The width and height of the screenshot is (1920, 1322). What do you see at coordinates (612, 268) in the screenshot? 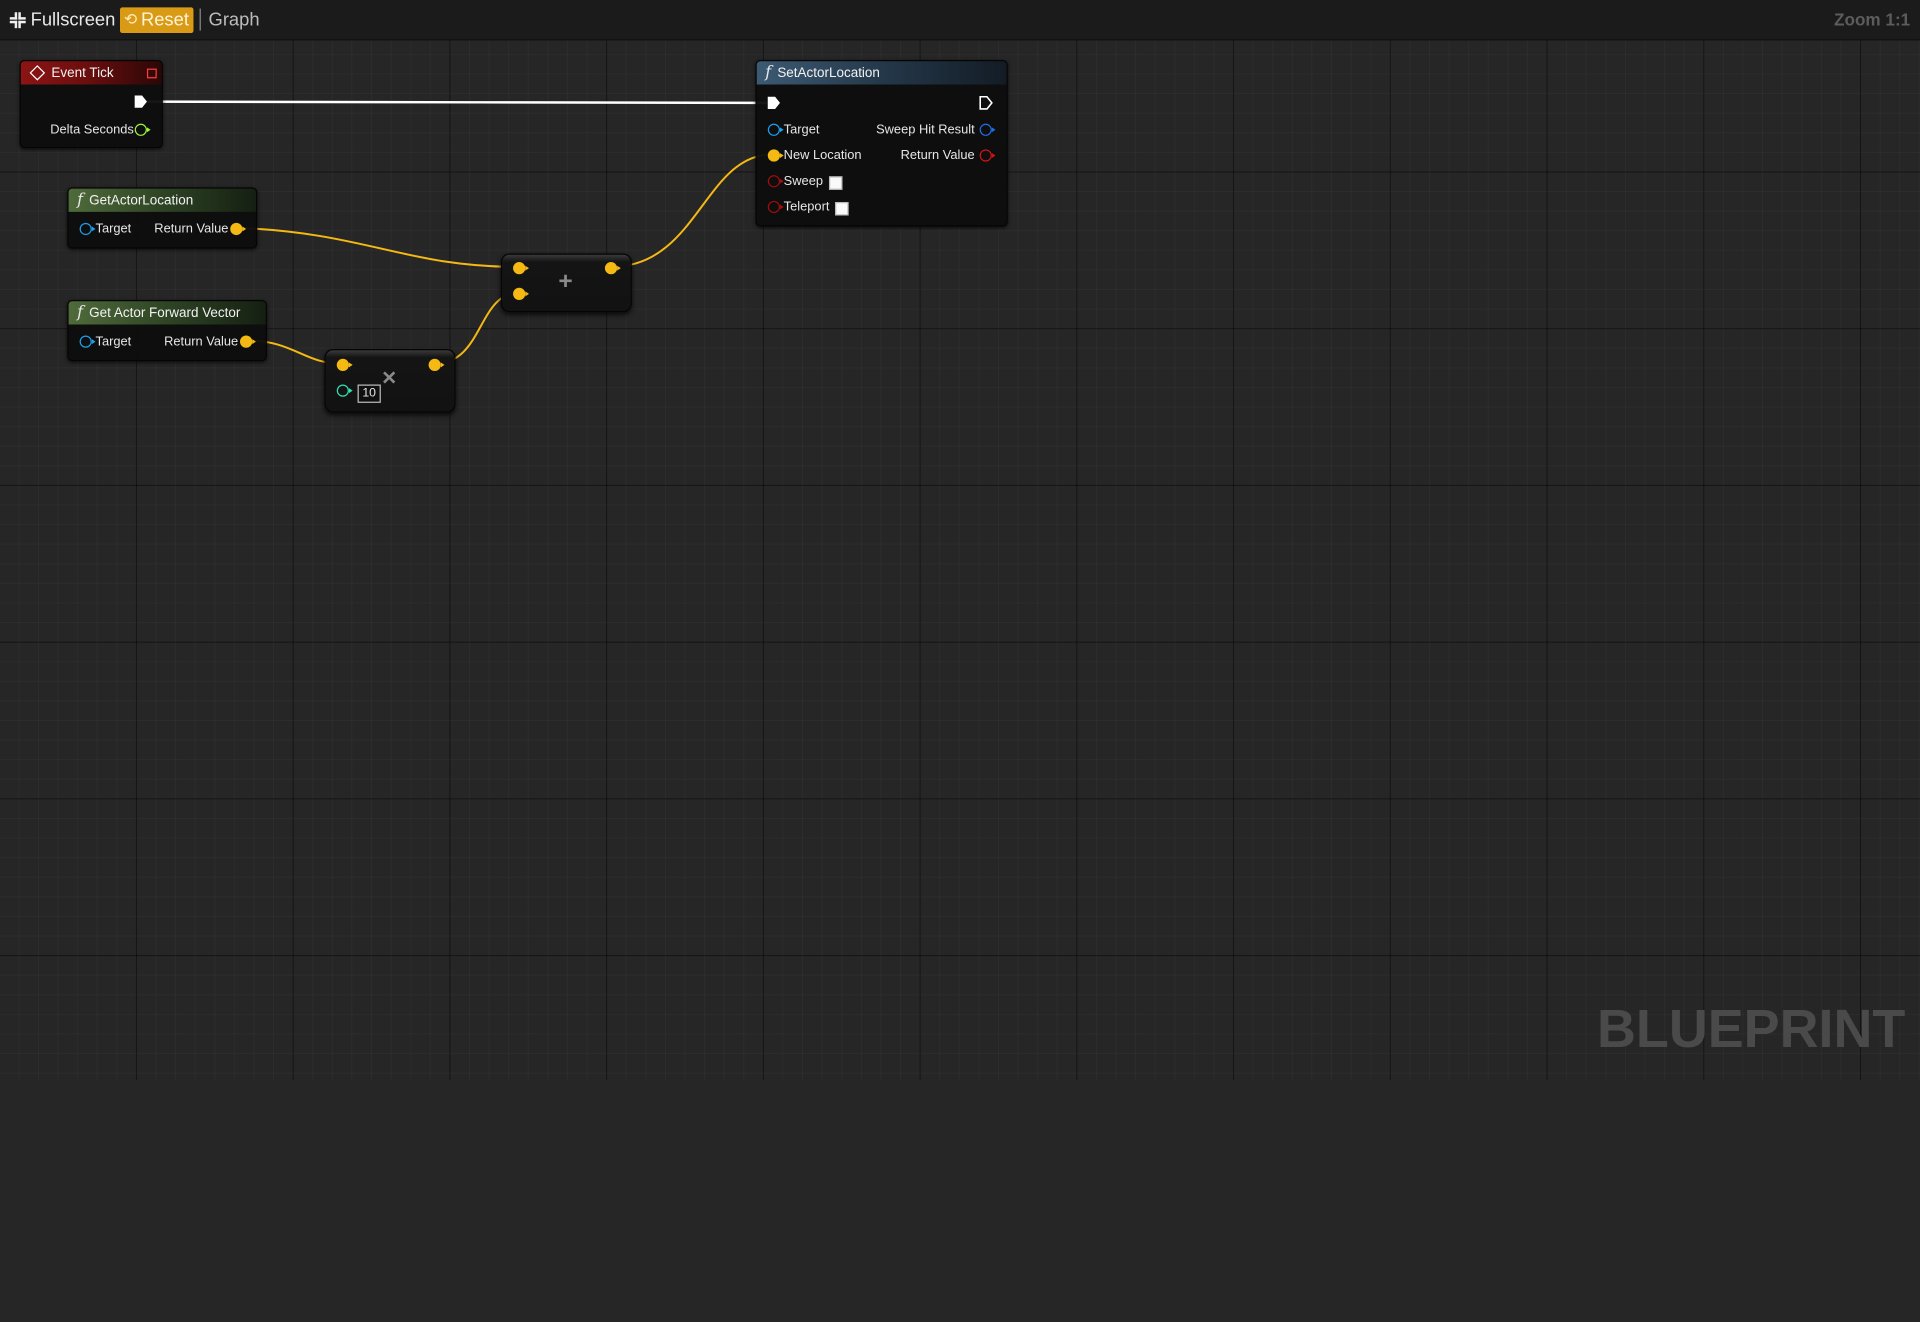
I see `add-output-pin` at bounding box center [612, 268].